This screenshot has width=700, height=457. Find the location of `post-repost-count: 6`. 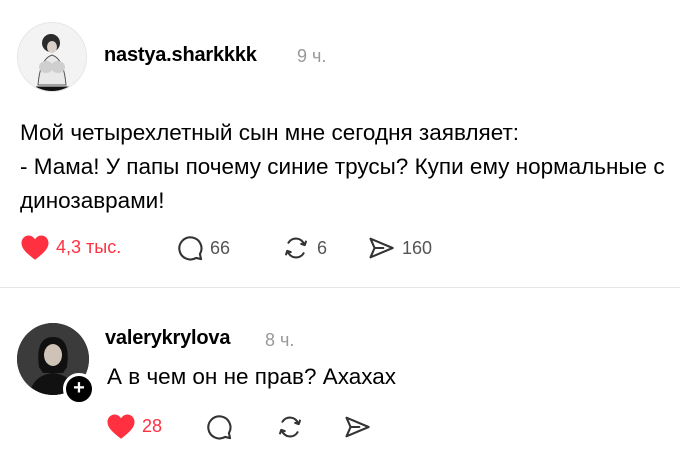

post-repost-count: 6 is located at coordinates (322, 247).